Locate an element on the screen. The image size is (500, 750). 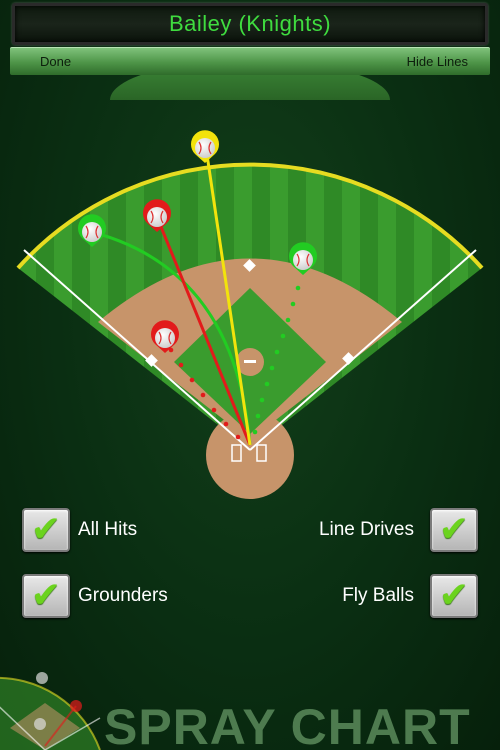
filter-all-hits: ✔ All Hits is located at coordinates (79, 530).